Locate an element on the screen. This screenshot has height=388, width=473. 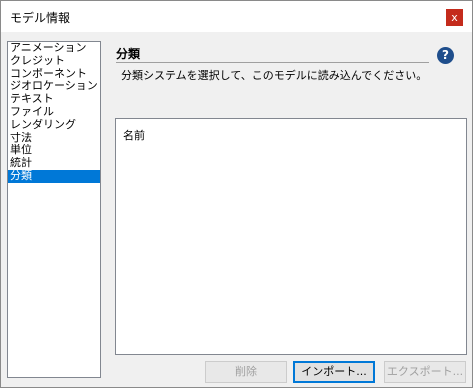
delete-button: 削除 is located at coordinates (246, 372).